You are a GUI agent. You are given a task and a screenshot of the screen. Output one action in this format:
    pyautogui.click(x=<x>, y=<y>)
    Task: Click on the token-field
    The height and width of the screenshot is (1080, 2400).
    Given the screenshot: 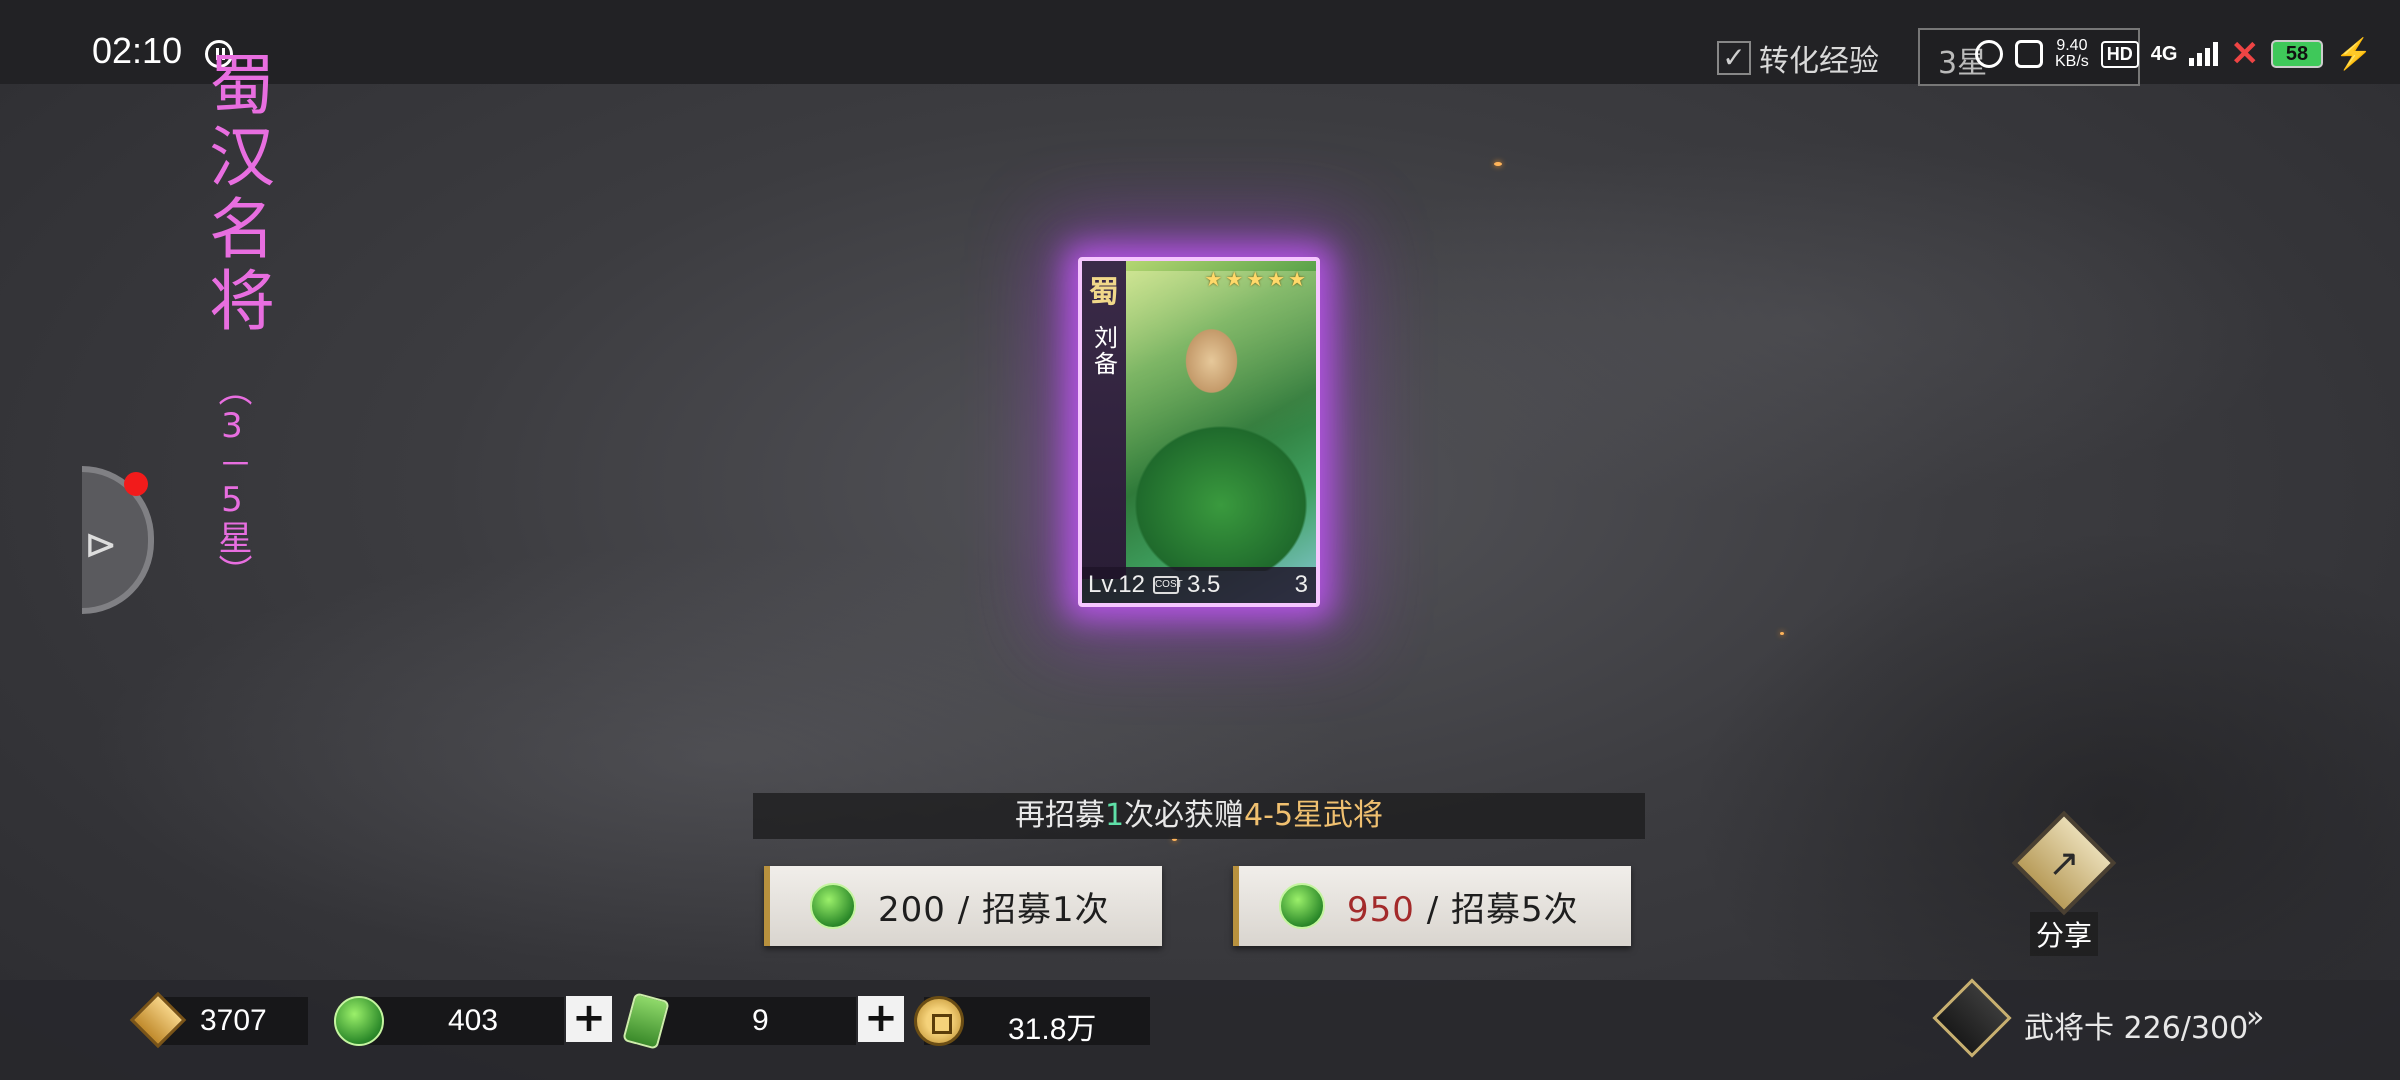 What is the action you would take?
    pyautogui.click(x=746, y=1021)
    